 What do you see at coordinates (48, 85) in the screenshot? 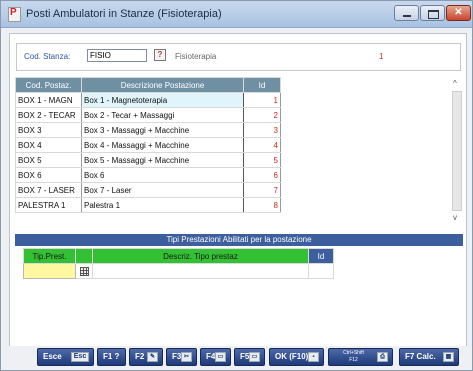
I see `col-header-code: Cod. Postaz.` at bounding box center [48, 85].